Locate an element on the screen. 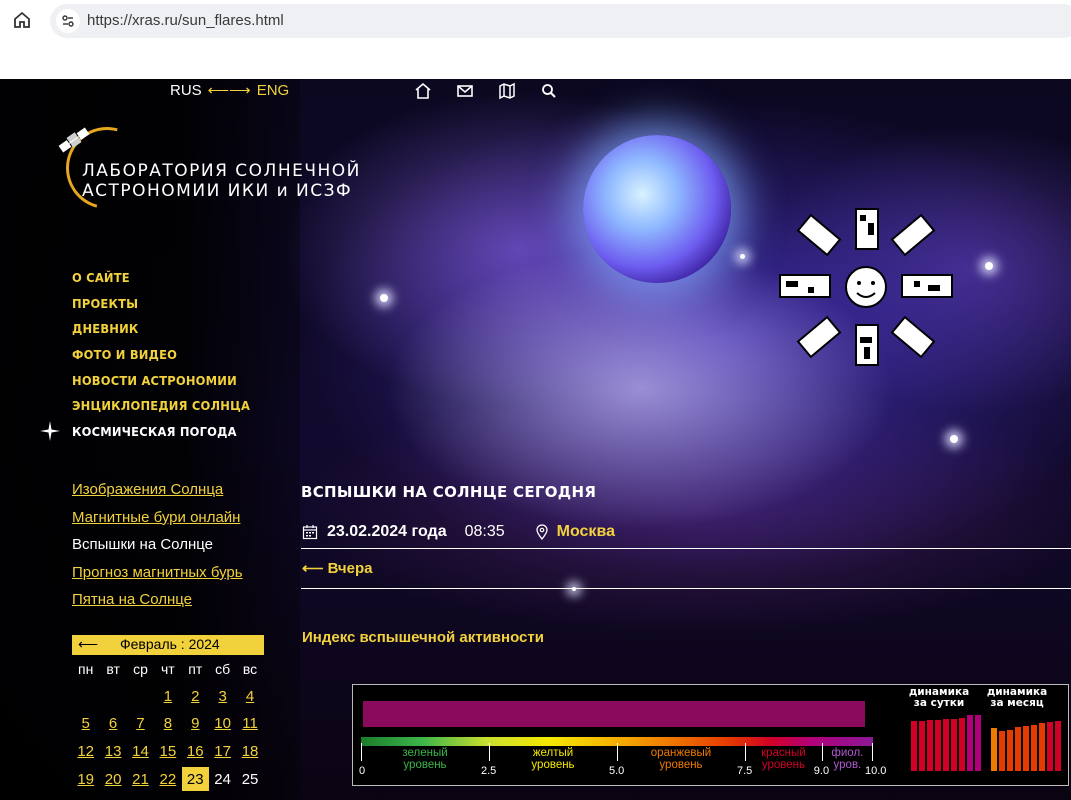 Image resolution: width=1071 pixels, height=800 pixels. top-icon-bar is located at coordinates (486, 91).